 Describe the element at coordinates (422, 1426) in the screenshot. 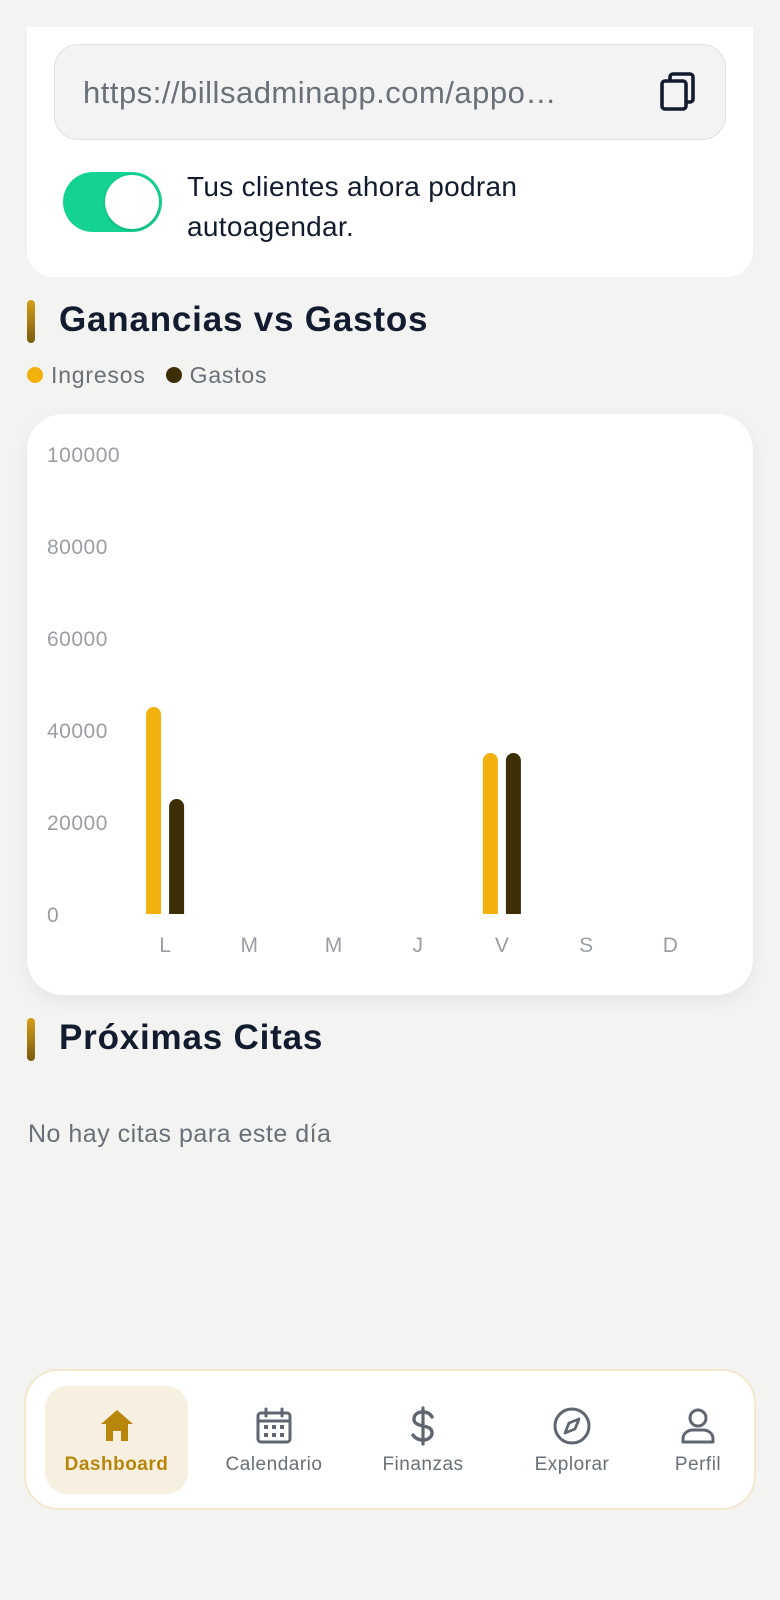

I see `dollar-icon` at that location.